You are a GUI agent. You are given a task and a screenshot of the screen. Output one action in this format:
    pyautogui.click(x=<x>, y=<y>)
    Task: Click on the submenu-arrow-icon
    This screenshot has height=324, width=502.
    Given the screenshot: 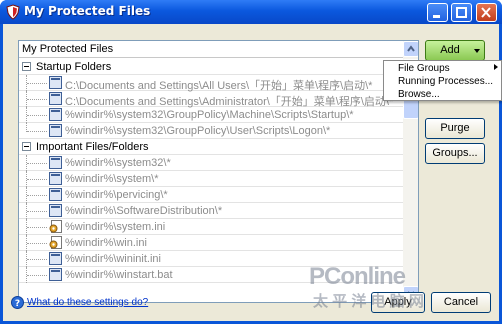 What is the action you would take?
    pyautogui.click(x=496, y=67)
    